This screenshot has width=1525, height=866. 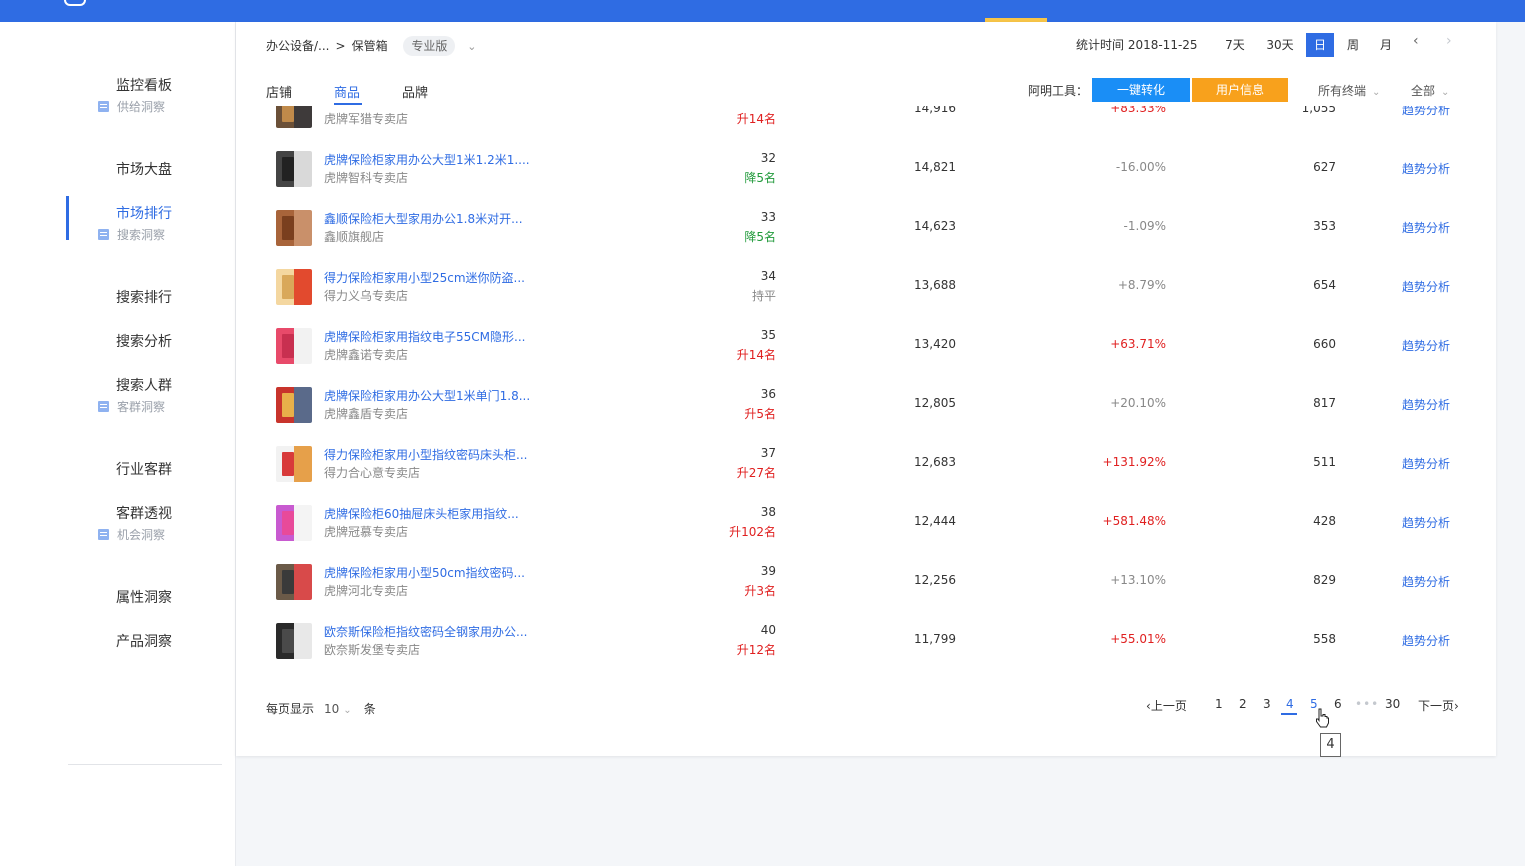 I want to click on page-4: 4, so click(x=1290, y=704).